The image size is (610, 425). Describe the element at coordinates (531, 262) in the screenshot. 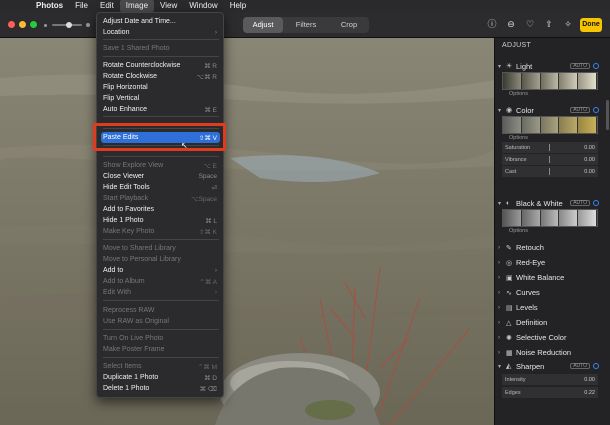

I see `red-eye-label: Red-Eye` at that location.